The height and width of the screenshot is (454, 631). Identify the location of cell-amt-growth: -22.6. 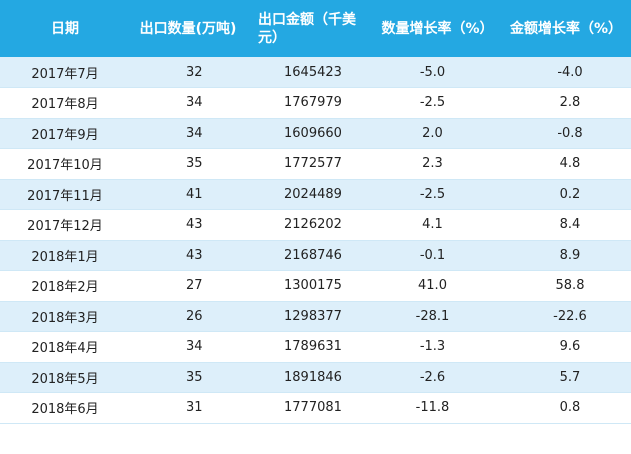
(570, 316).